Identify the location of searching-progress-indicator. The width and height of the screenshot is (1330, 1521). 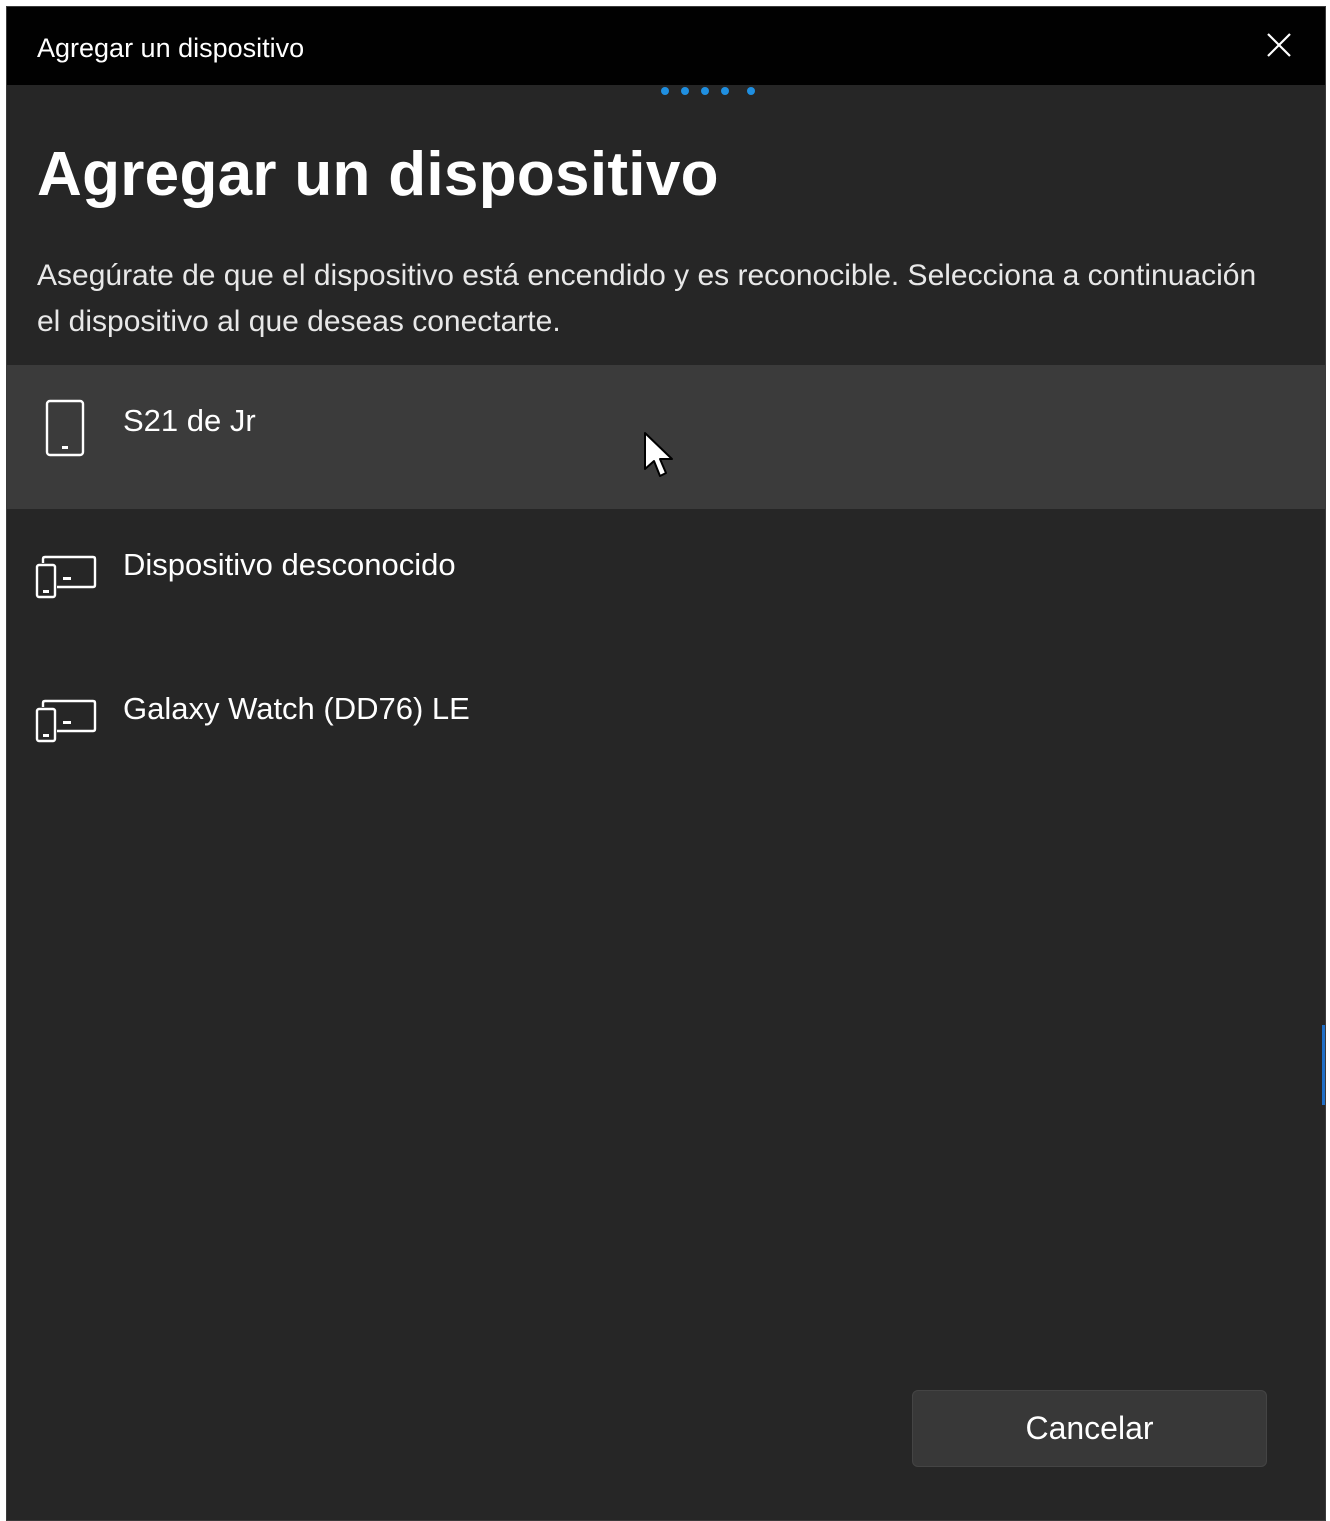
(711, 93).